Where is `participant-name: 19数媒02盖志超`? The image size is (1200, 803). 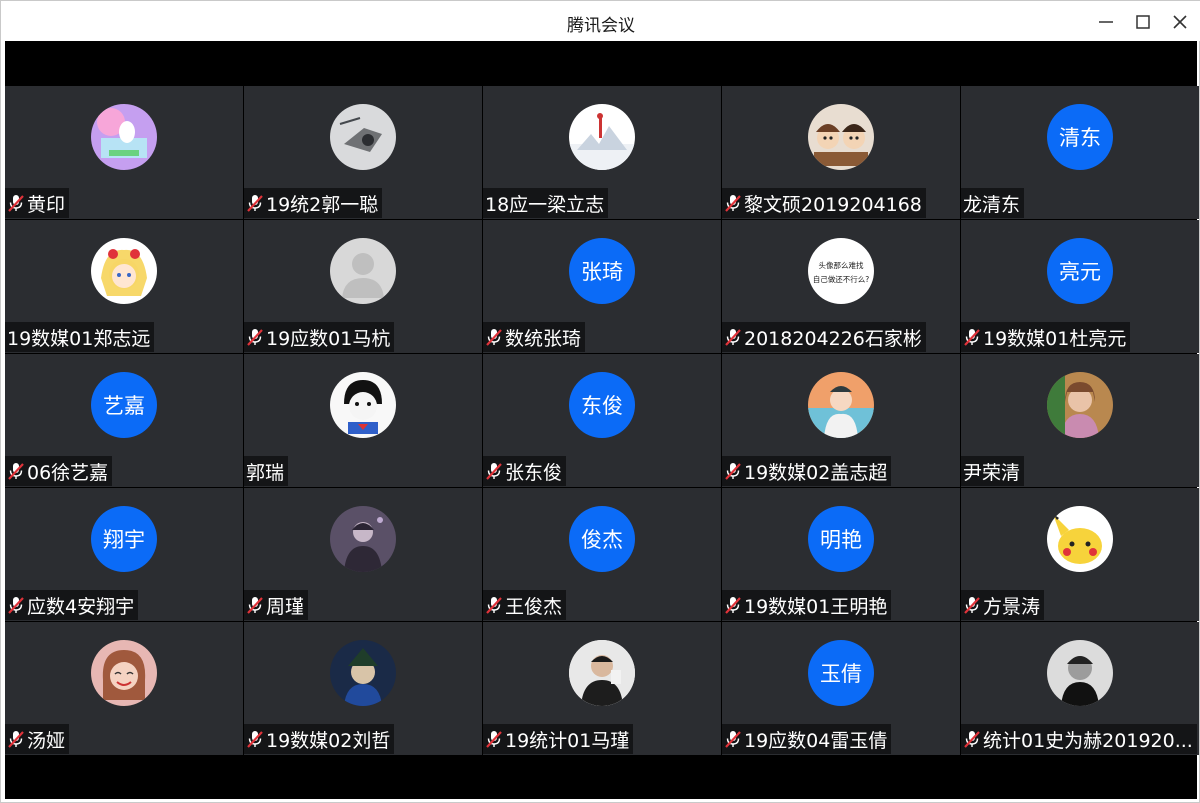 participant-name: 19数媒02盖志超 is located at coordinates (816, 472).